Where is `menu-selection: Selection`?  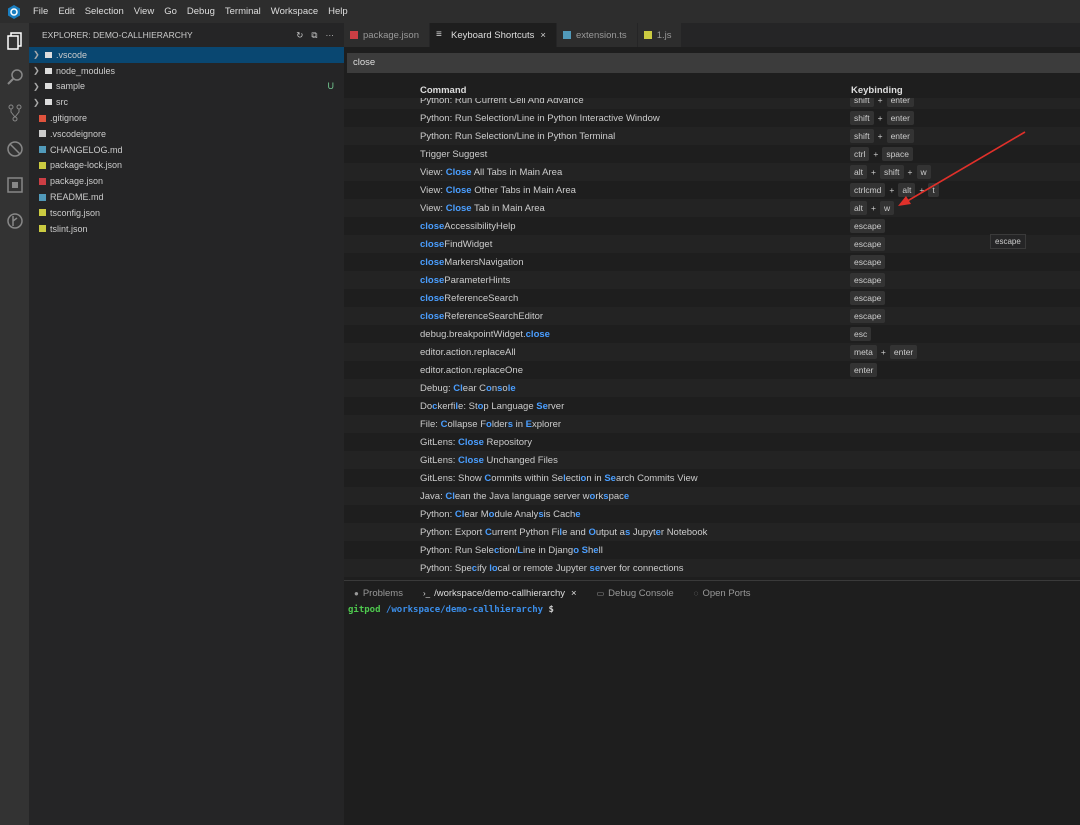 menu-selection: Selection is located at coordinates (104, 11).